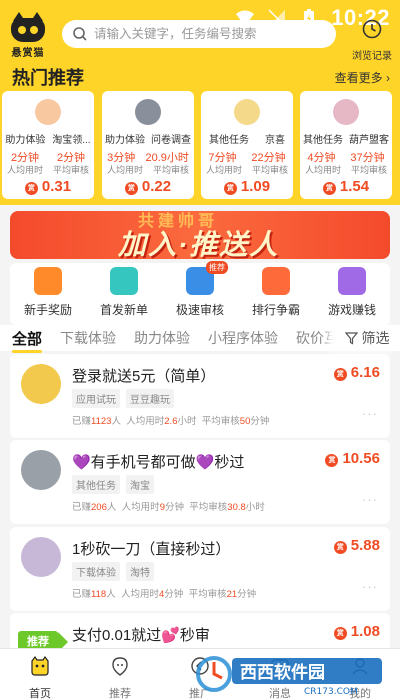 This screenshot has width=400, height=700. What do you see at coordinates (352, 281) in the screenshot?
I see `gamepad-icon` at bounding box center [352, 281].